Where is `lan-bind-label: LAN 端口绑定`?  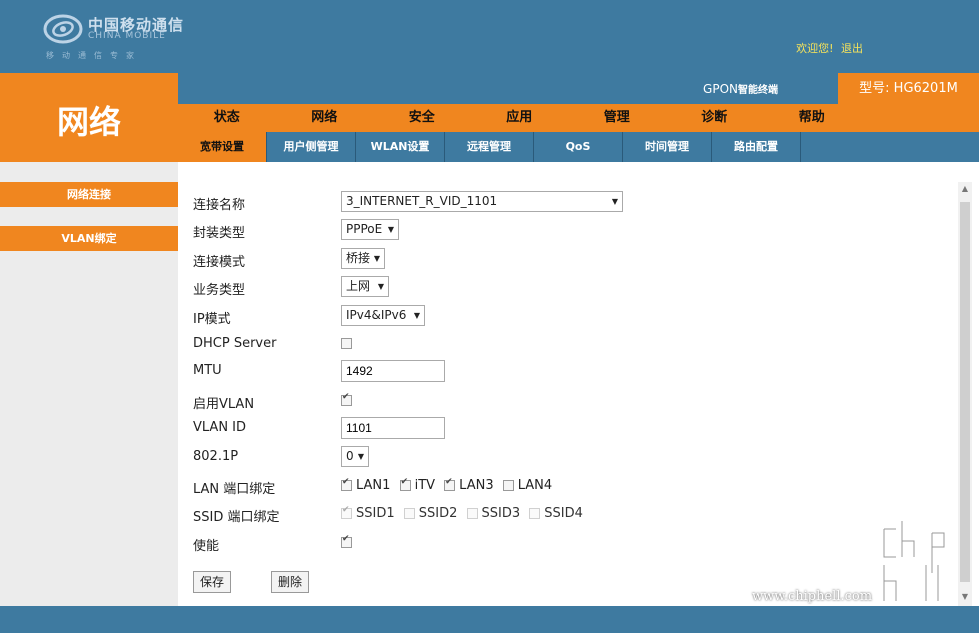 lan-bind-label: LAN 端口绑定 is located at coordinates (234, 489).